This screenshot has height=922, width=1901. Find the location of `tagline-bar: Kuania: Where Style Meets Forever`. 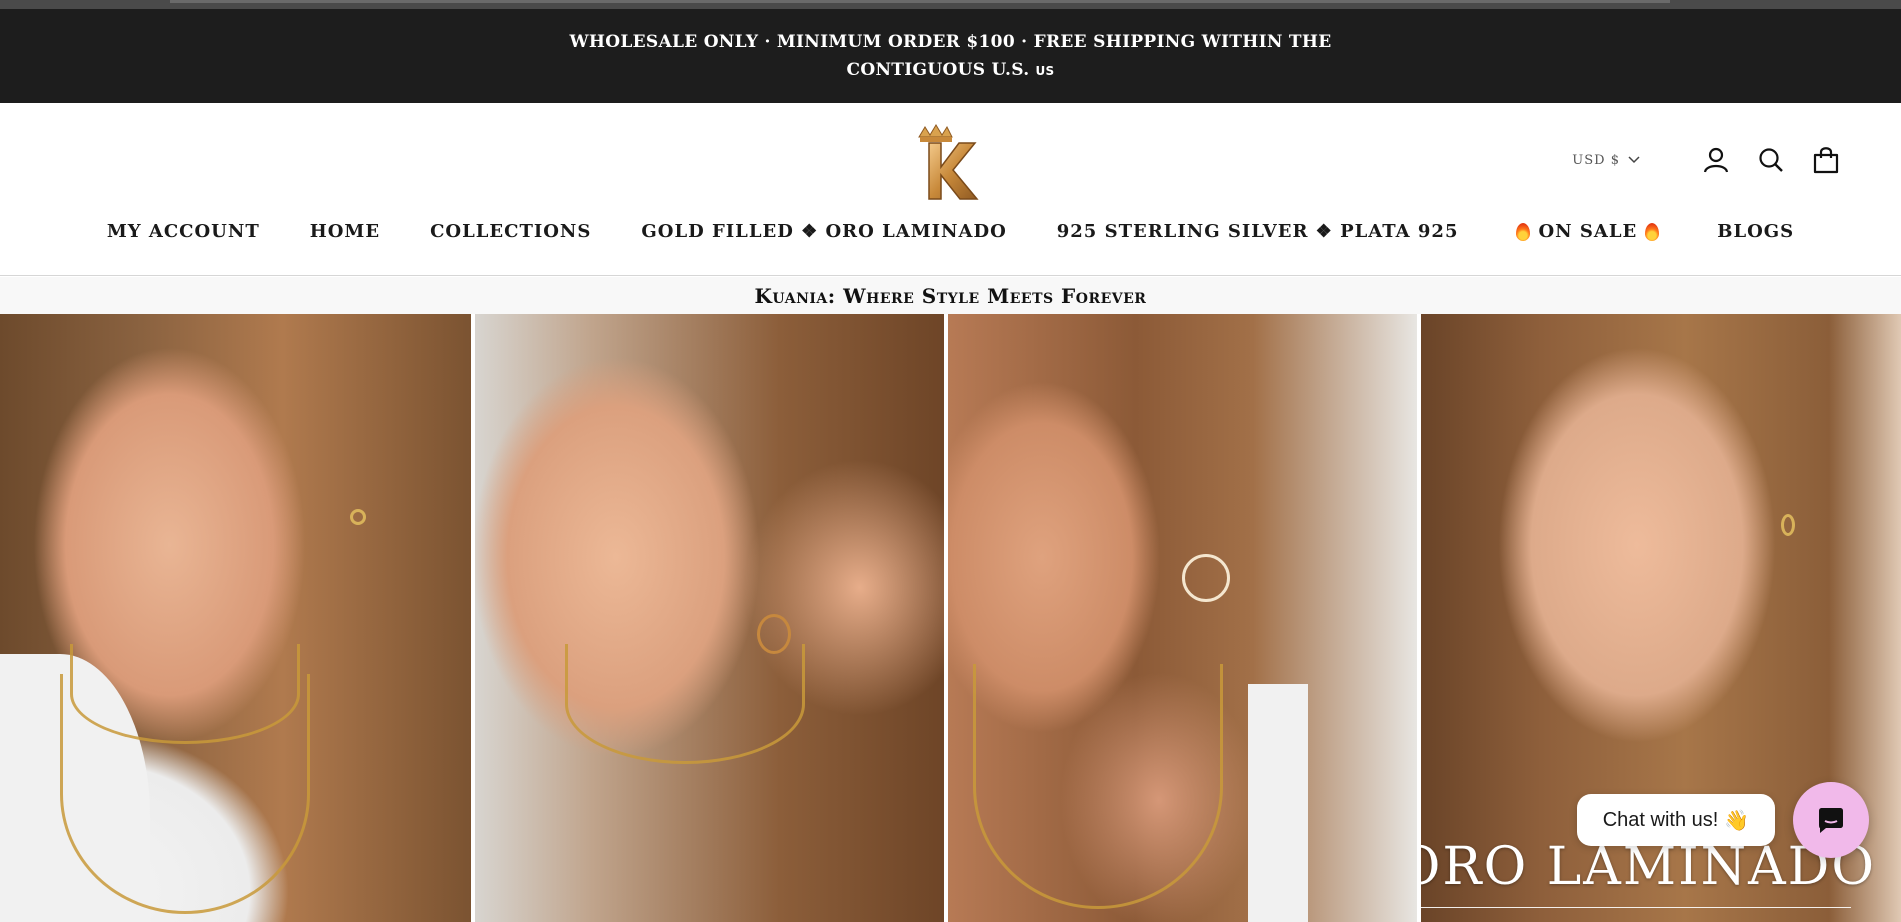

tagline-bar: Kuania: Where Style Meets Forever is located at coordinates (950, 295).